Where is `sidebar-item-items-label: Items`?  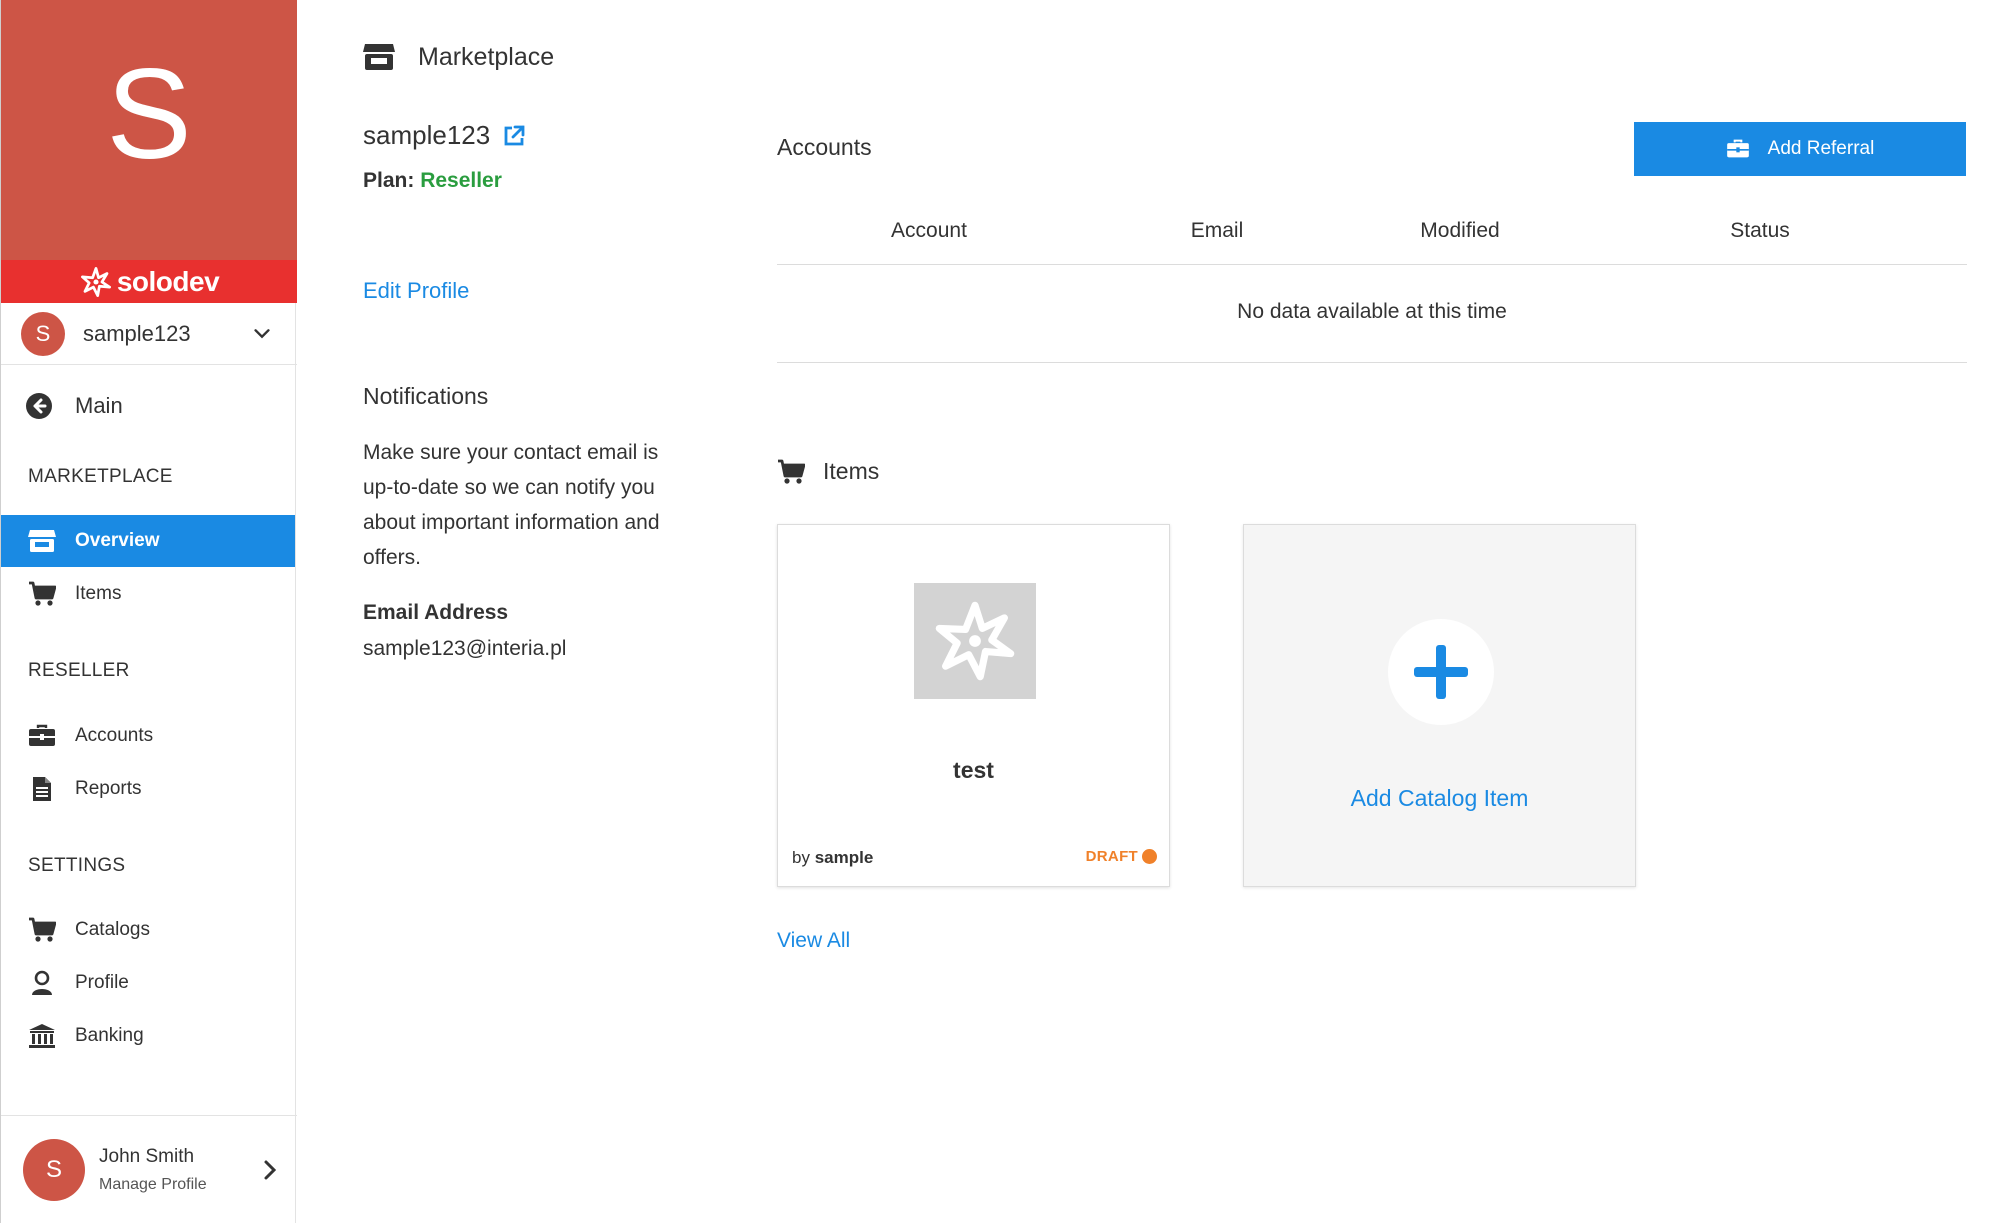
sidebar-item-items-label: Items is located at coordinates (98, 593).